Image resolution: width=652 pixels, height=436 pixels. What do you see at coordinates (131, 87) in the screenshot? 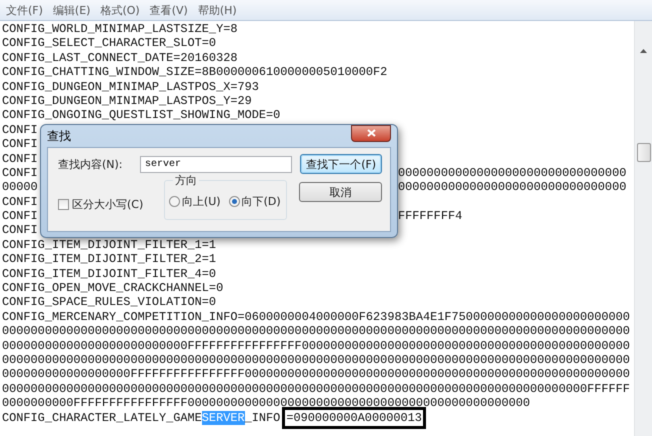
I see `text-line: CONFIG_DUNGEON_MINIMAP_LASTPOS_X=793` at bounding box center [131, 87].